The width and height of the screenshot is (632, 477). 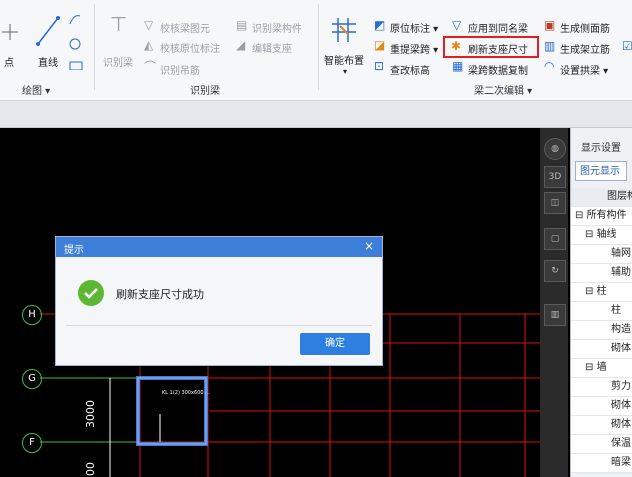 What do you see at coordinates (554, 302) in the screenshot?
I see `view-tools-bar: ◍ 3D ◫ ▢ ↻ ▥` at bounding box center [554, 302].